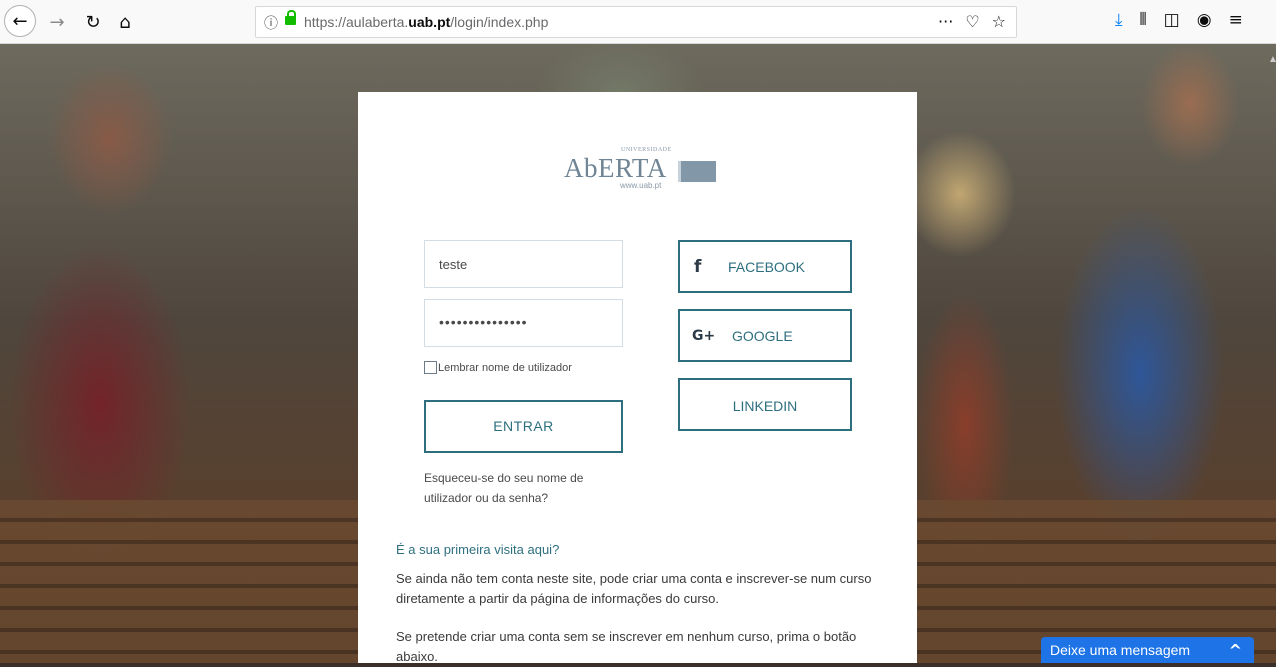  Describe the element at coordinates (93, 22) in the screenshot. I see `reload-icon: ↻` at that location.